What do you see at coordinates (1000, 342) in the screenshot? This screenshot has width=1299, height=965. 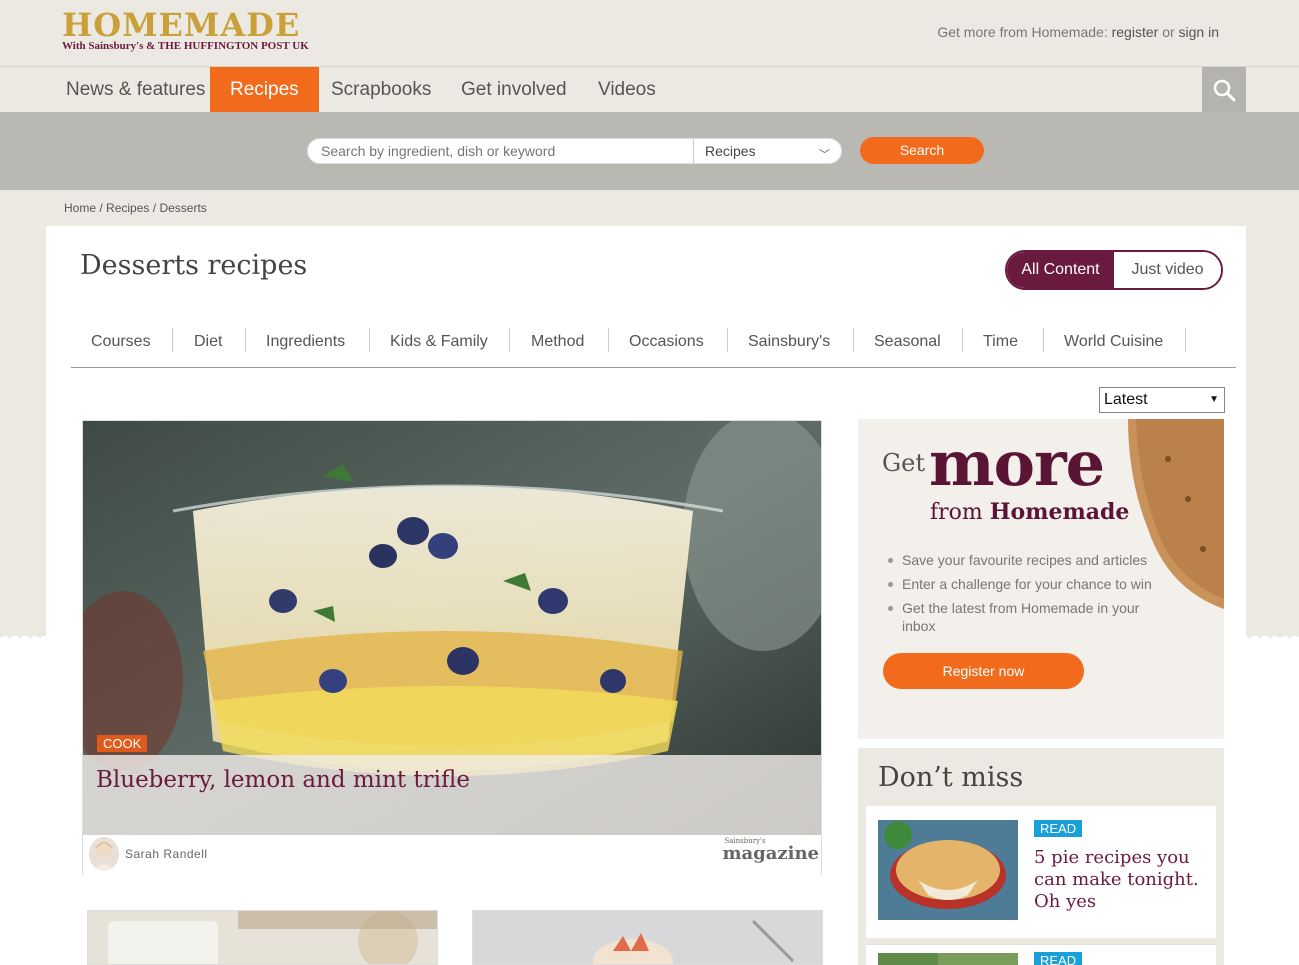 I see `filter-time: Time` at bounding box center [1000, 342].